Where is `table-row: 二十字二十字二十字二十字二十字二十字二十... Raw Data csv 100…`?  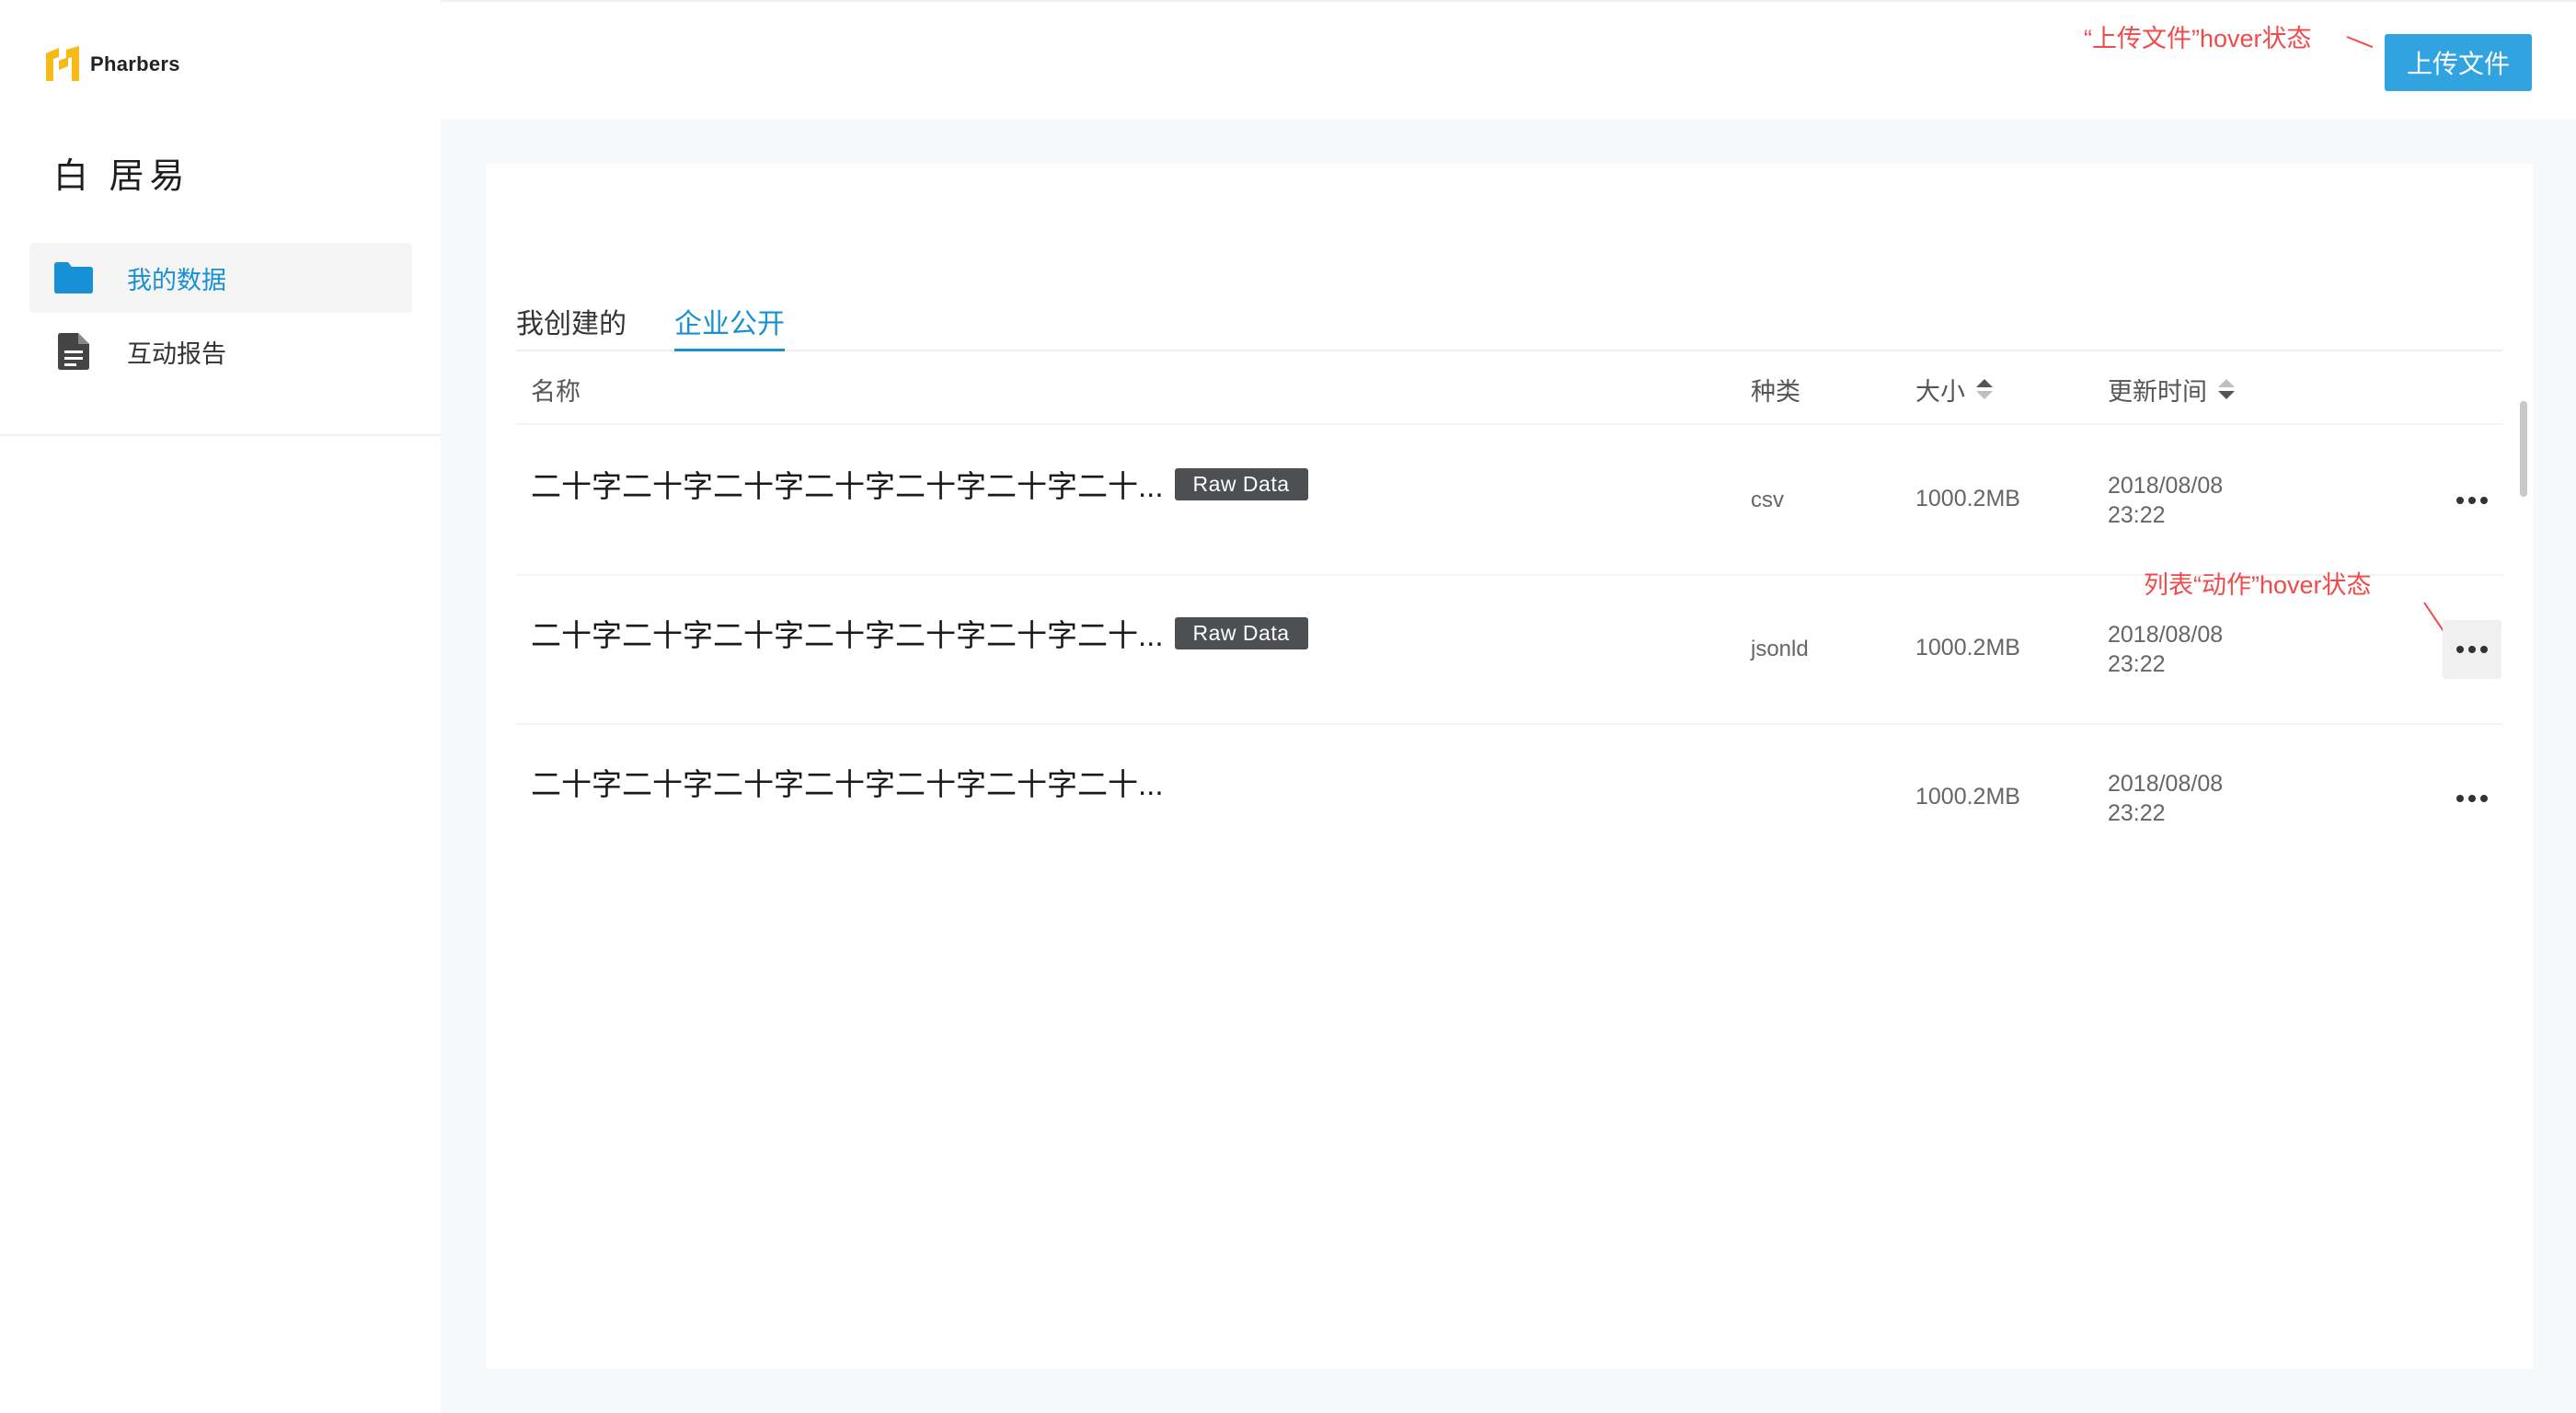 table-row: 二十字二十字二十字二十字二十字二十字二十... Raw Data csv 100… is located at coordinates (1509, 501).